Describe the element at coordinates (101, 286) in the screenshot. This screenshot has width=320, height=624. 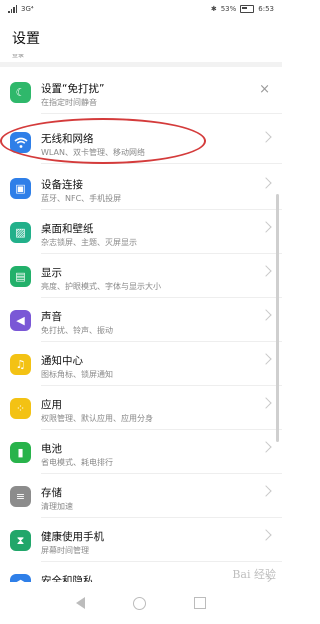
I see `item-subtitle: 亮度、护眼模式、字体与显示大小` at that location.